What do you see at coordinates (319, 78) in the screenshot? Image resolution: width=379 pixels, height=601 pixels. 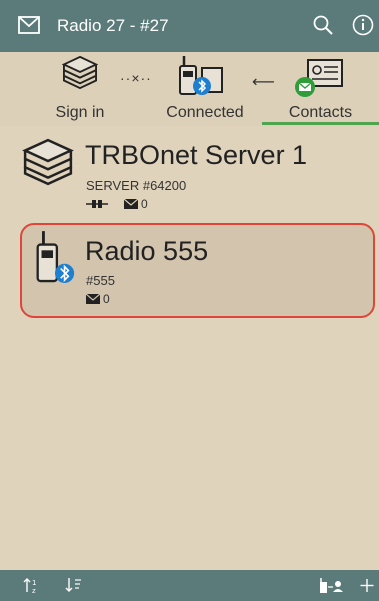 I see `contact-card-icon` at bounding box center [319, 78].